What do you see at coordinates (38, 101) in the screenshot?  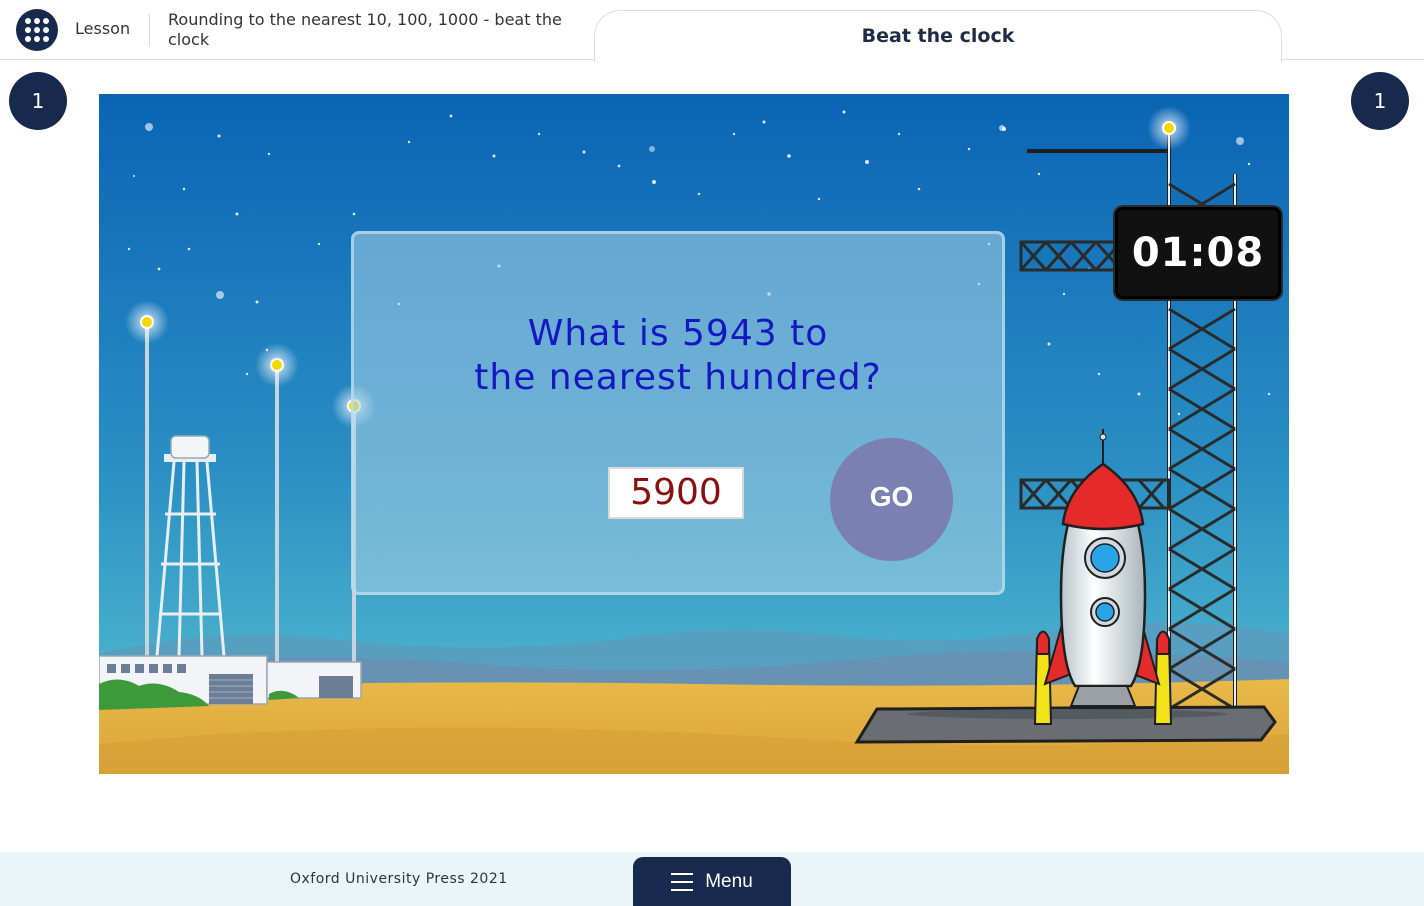 I see `left-counter-badge: 1` at bounding box center [38, 101].